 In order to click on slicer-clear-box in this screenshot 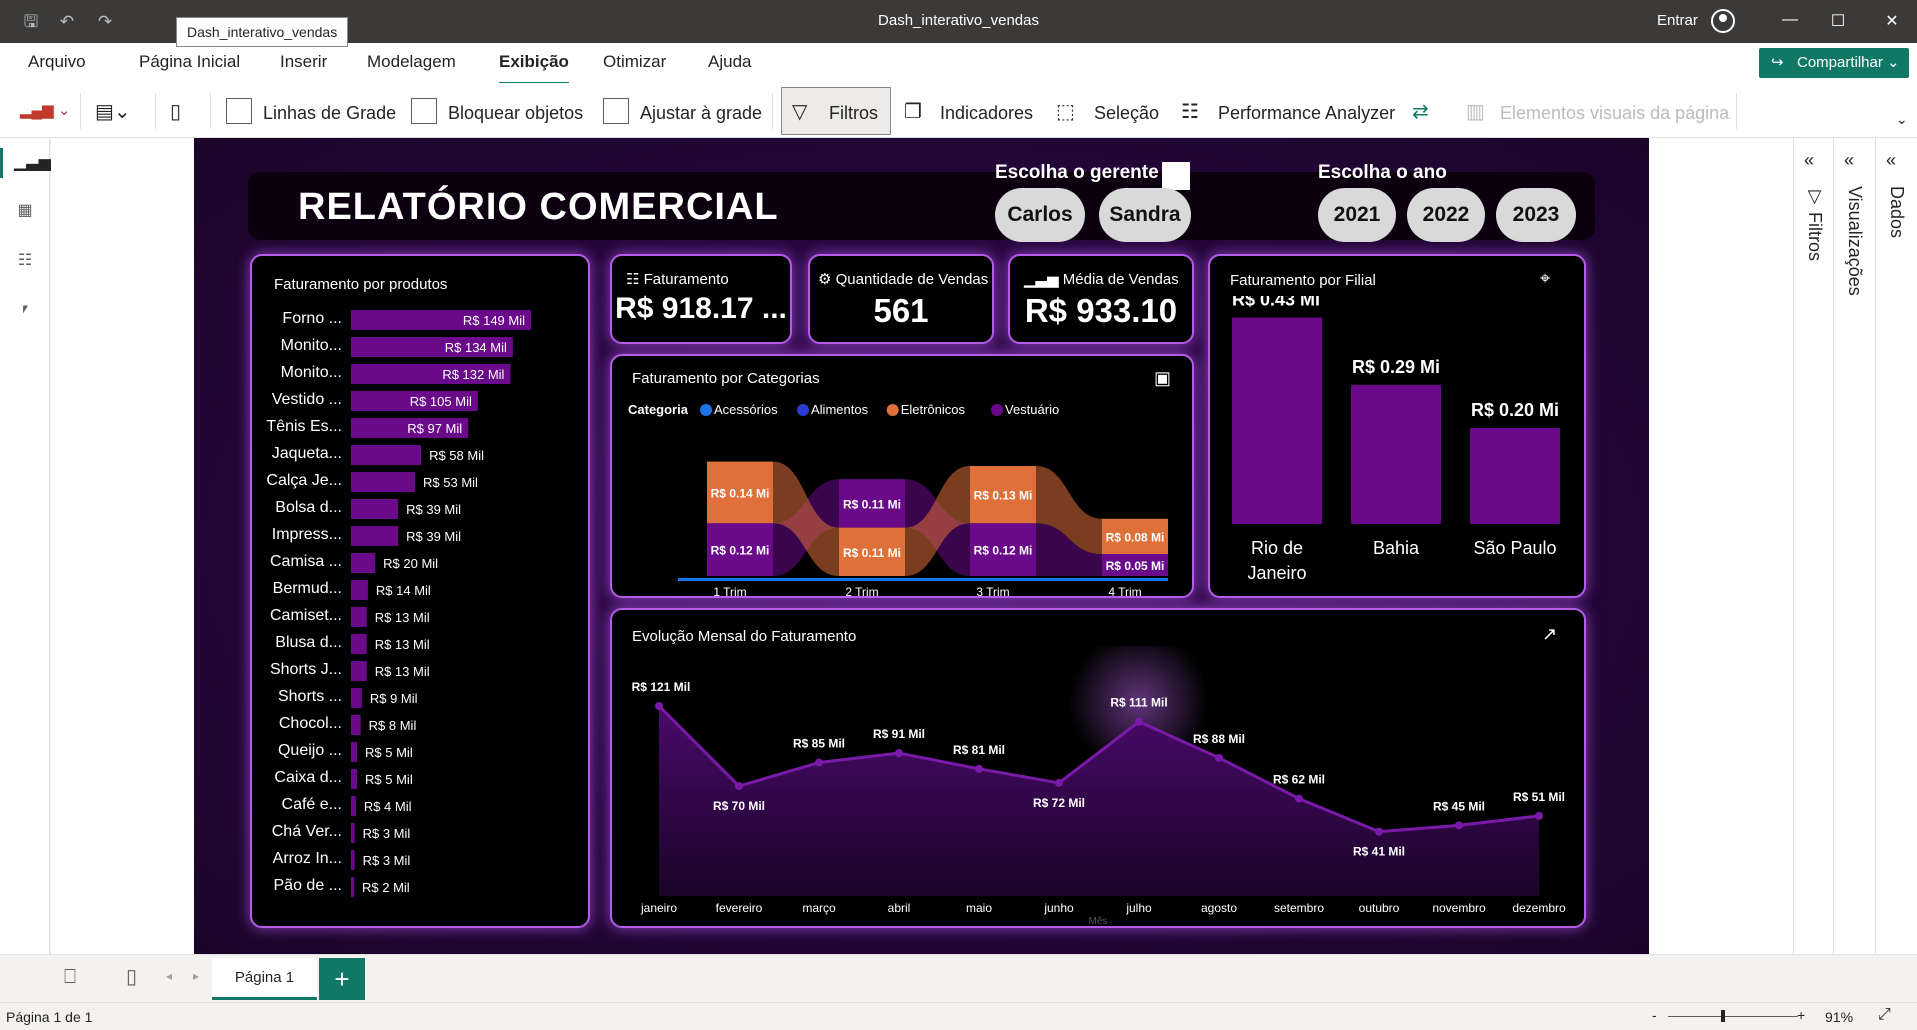, I will do `click(1176, 176)`.